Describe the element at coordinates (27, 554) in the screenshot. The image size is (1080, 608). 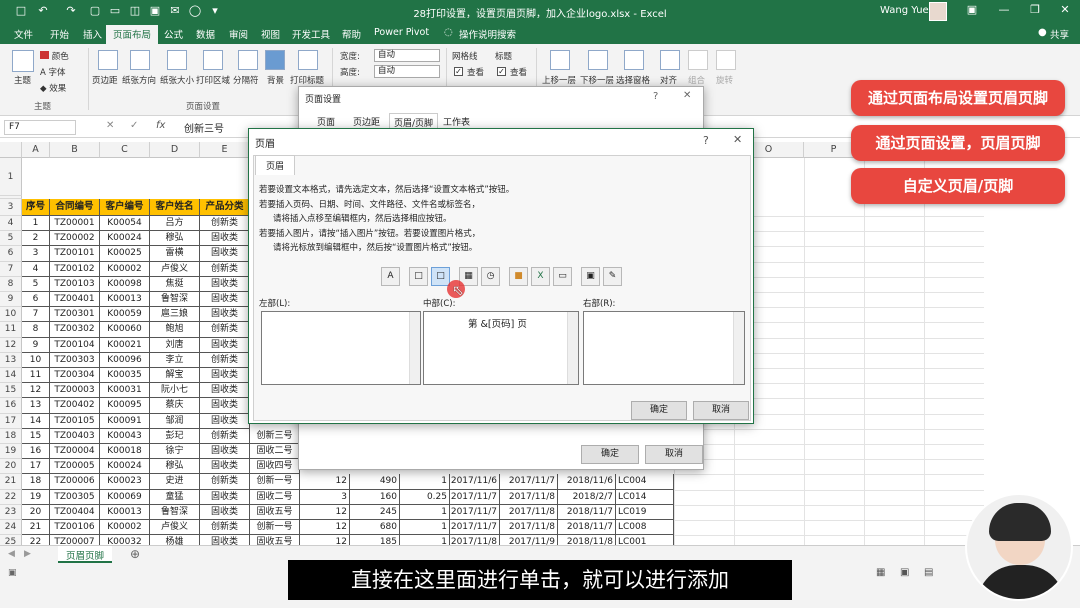
I see `scroll-right-icon: ▶` at that location.